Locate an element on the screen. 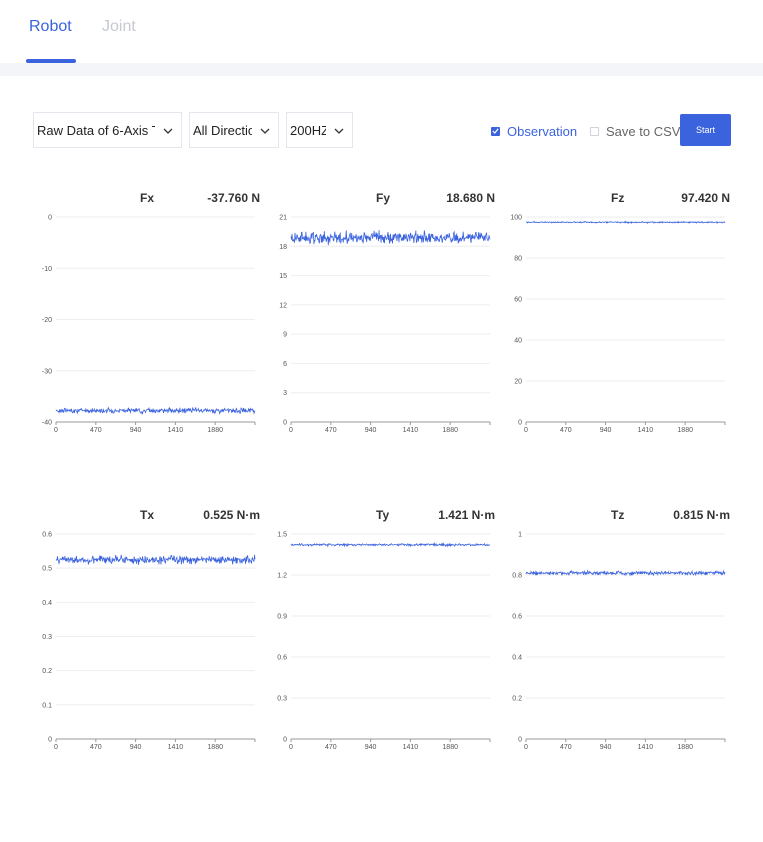  y-tick-label: -30 is located at coordinates (47, 371).